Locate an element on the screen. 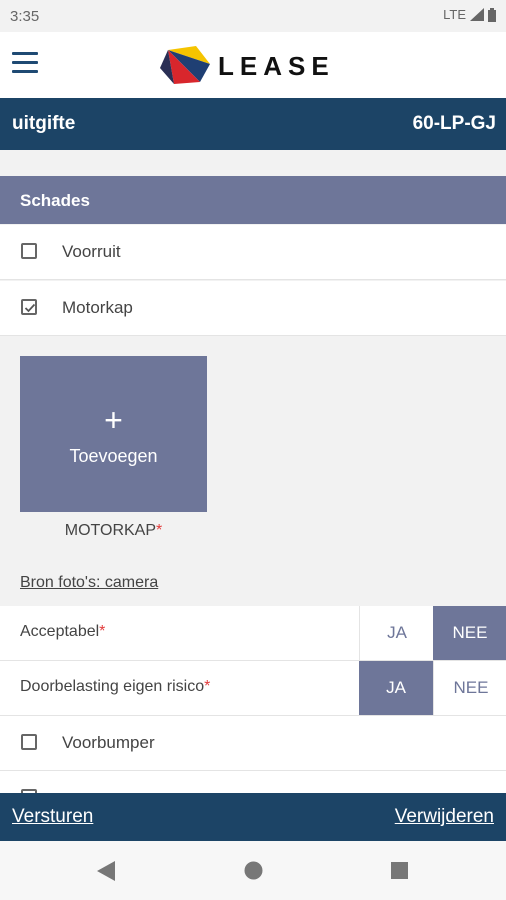  question-text: Acceptabel is located at coordinates (60, 631).